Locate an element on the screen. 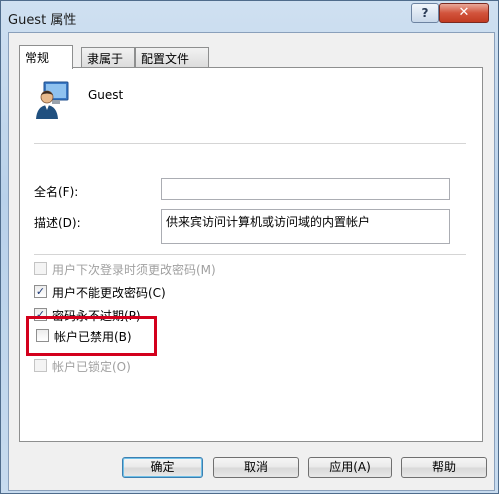 The width and height of the screenshot is (499, 494). fullname-input is located at coordinates (305, 189).